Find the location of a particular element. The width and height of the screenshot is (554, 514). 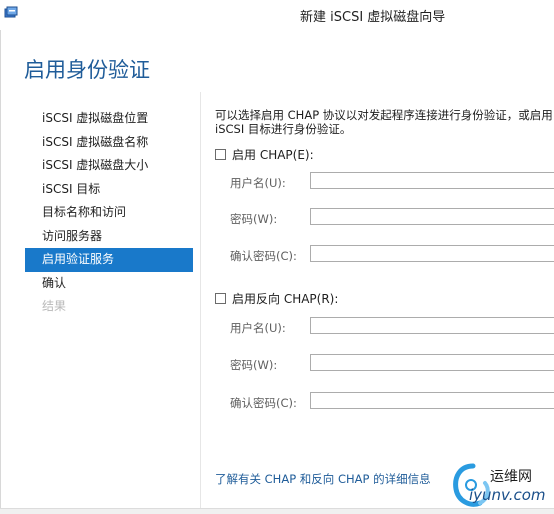

nav-item-target-name-access: 目标名称和访问 is located at coordinates (109, 213).